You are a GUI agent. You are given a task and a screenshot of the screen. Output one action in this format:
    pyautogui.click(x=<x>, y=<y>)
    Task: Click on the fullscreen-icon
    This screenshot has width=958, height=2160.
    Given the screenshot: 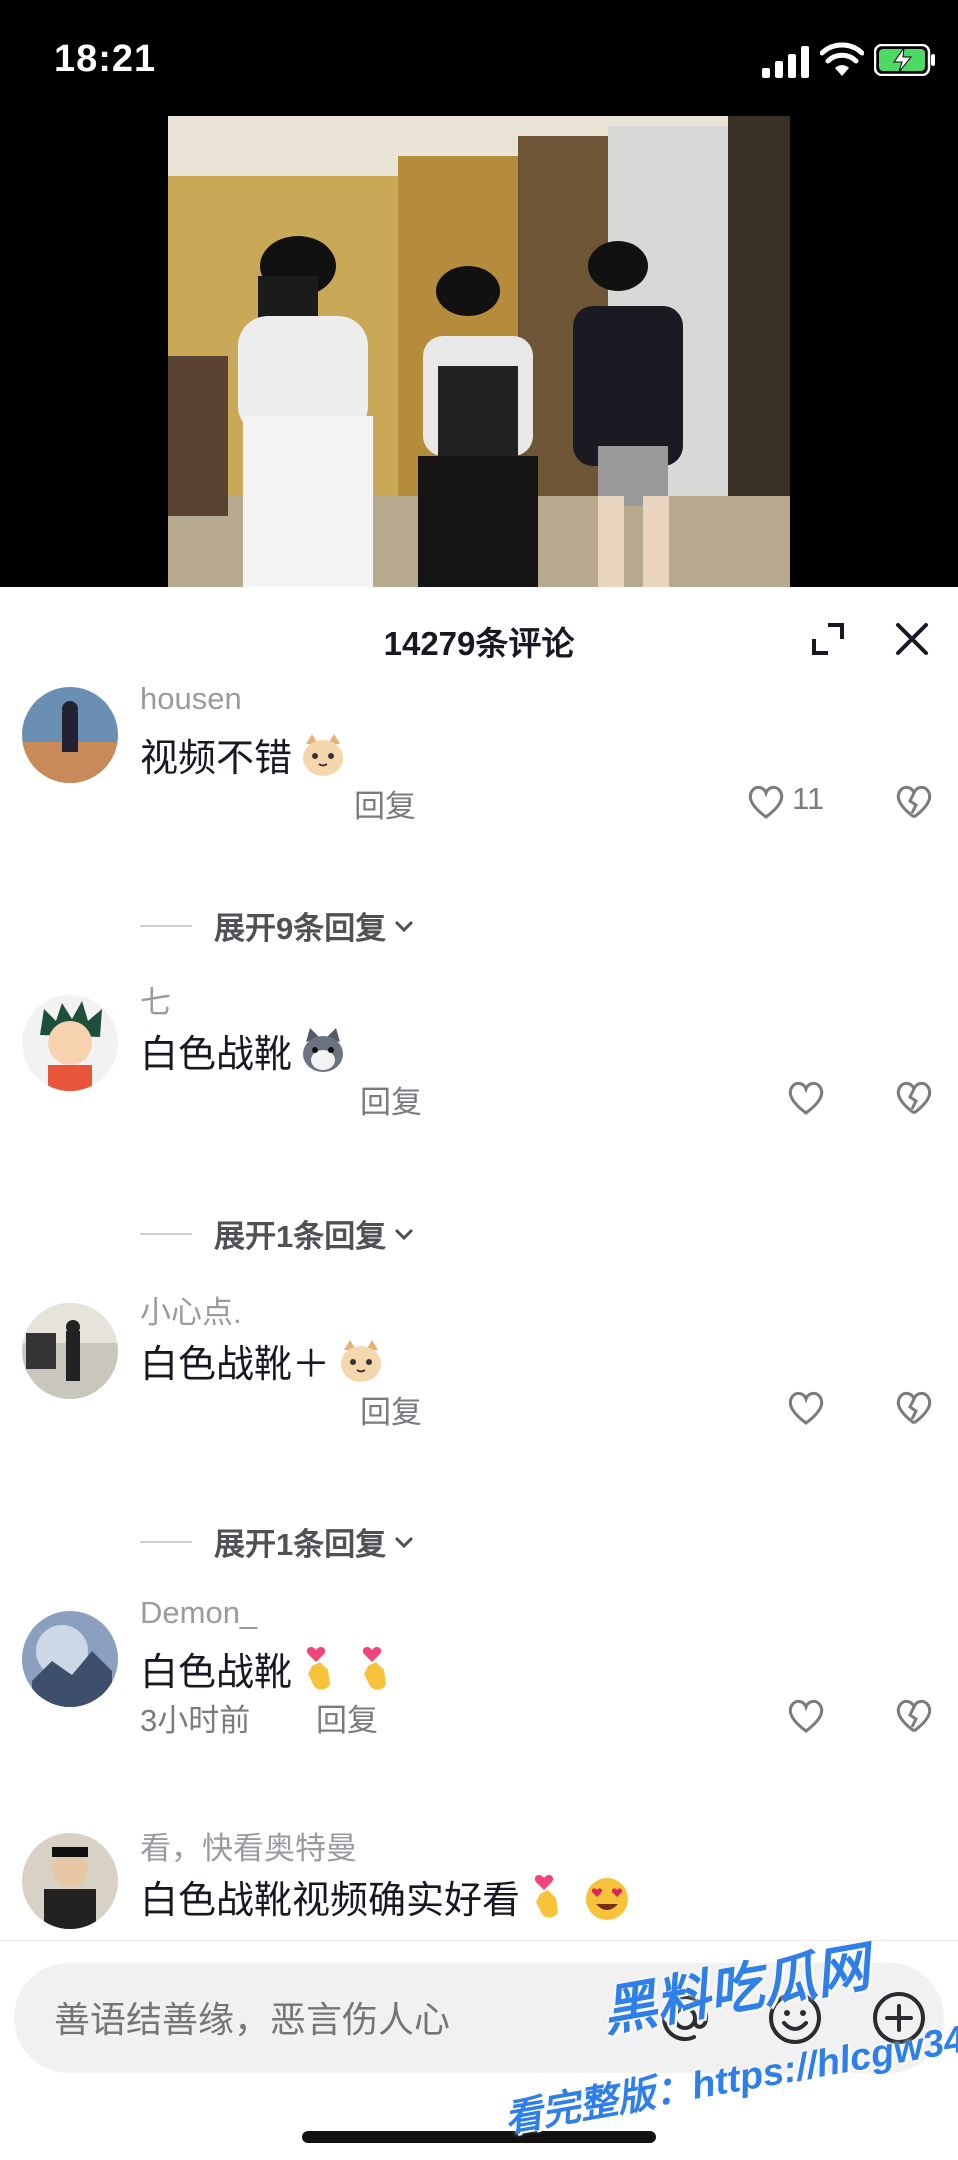 What is the action you would take?
    pyautogui.click(x=828, y=639)
    